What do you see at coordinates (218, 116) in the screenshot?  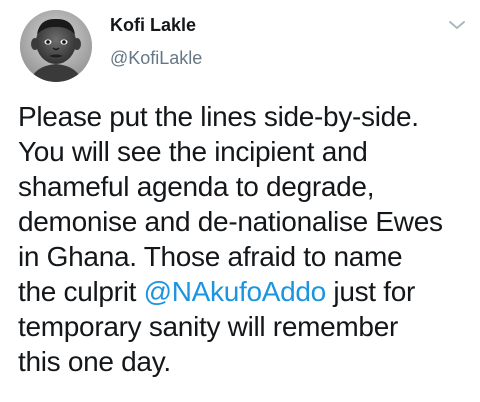 I see `tweet-line: Please put the lines side-by-side.` at bounding box center [218, 116].